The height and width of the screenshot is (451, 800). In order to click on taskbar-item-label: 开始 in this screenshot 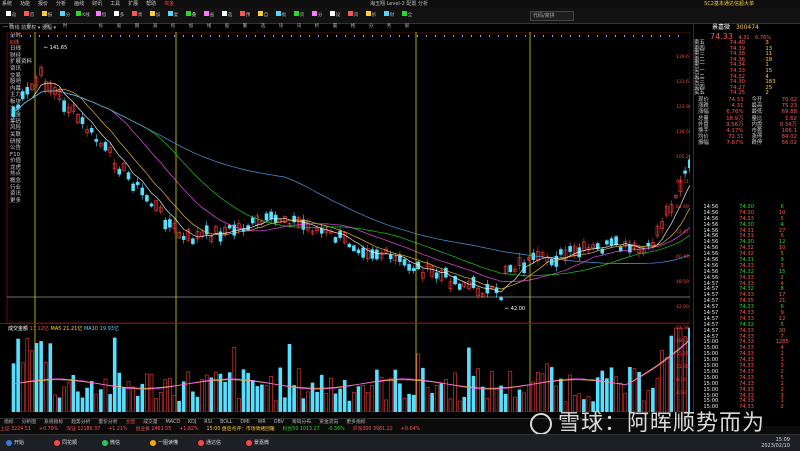, I will do `click(19, 443)`.